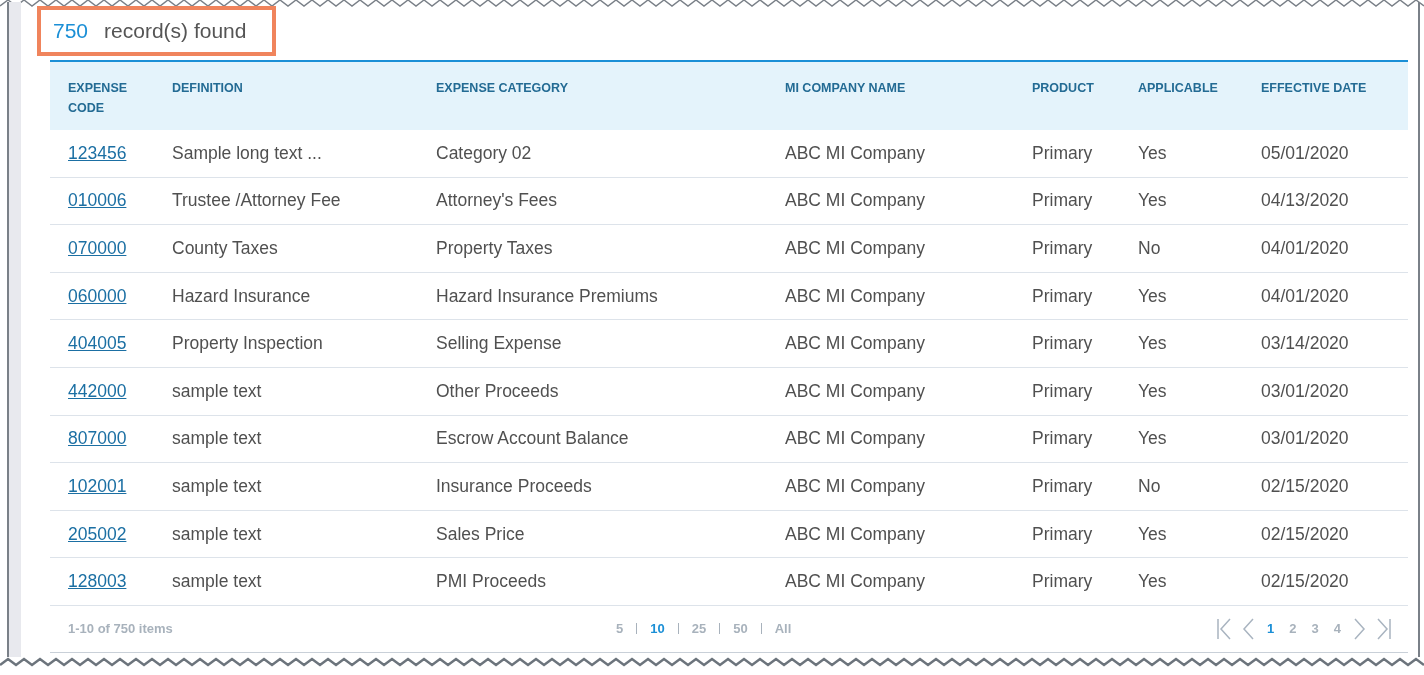 The image size is (1424, 675). Describe the element at coordinates (97, 295) in the screenshot. I see `expense-code-link: 060000` at that location.